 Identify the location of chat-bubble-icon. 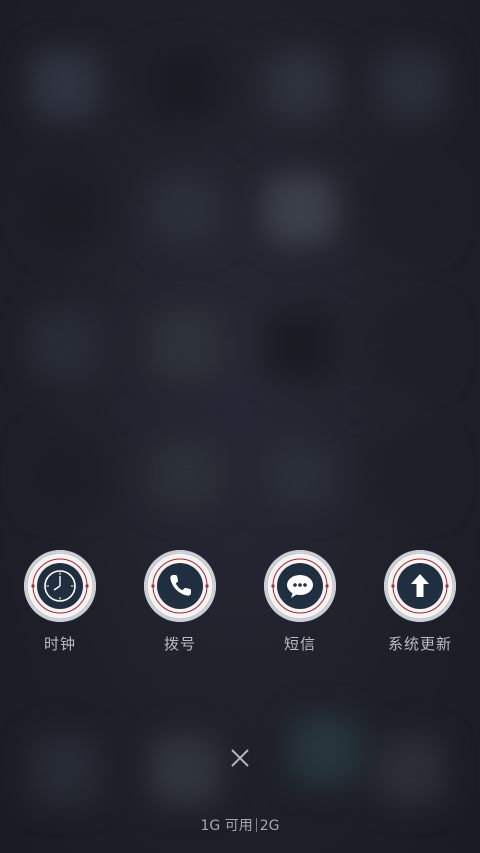
(300, 586).